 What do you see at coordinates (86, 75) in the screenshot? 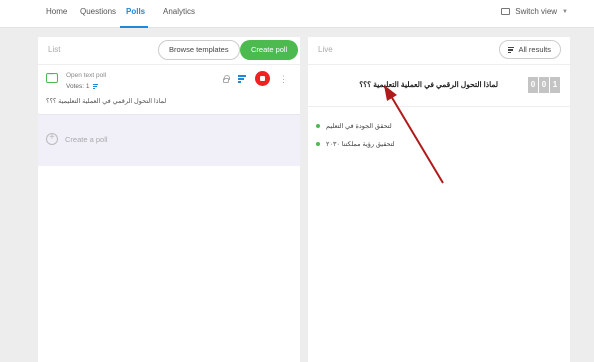
I see `poll-type-label: Open text poll` at bounding box center [86, 75].